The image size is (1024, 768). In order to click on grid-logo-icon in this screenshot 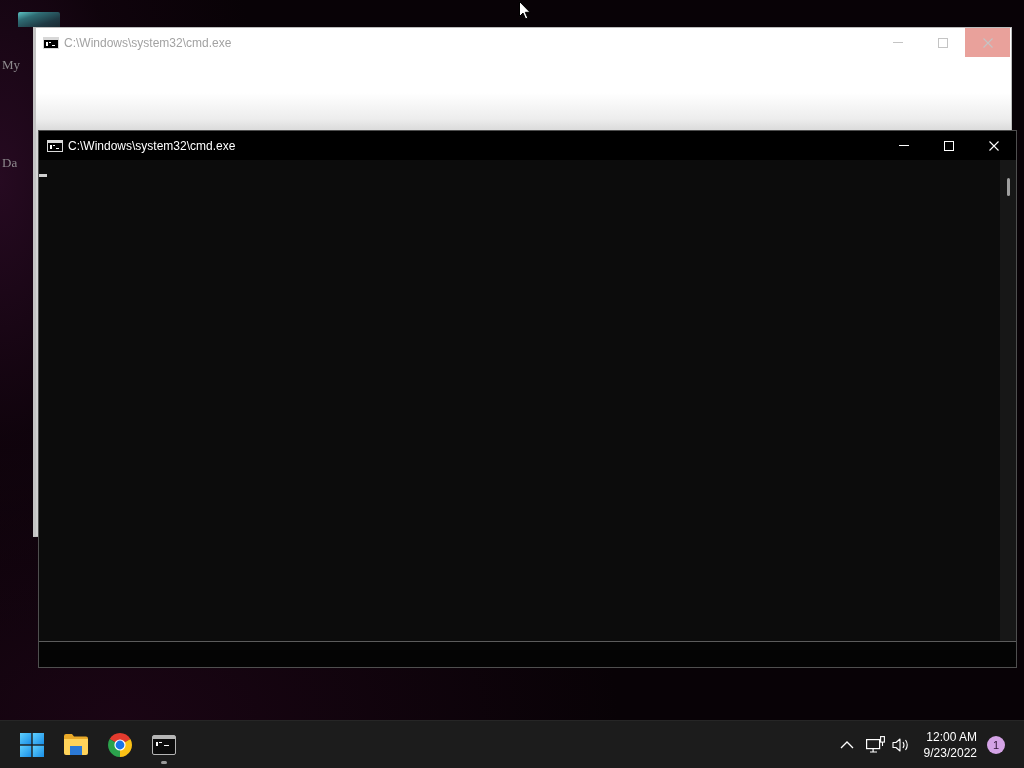, I will do `click(32, 744)`.